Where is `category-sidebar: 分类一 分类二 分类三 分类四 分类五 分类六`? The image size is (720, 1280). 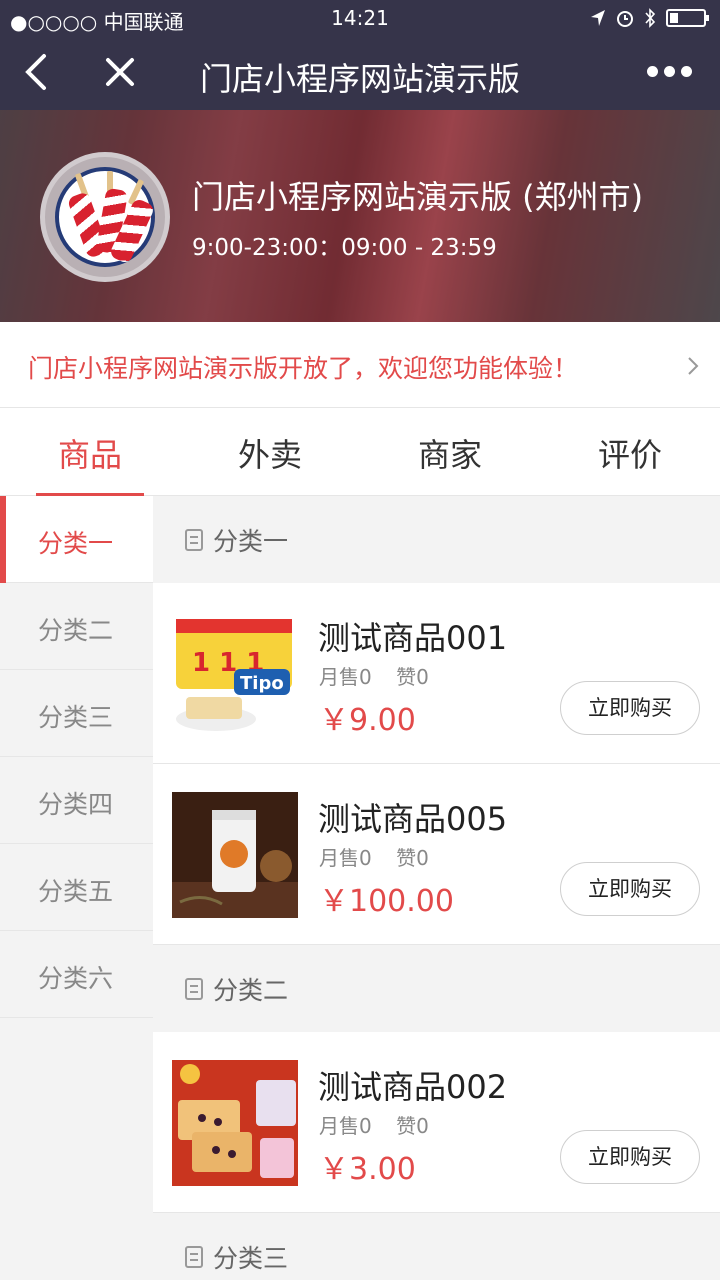 category-sidebar: 分类一 分类二 分类三 分类四 分类五 分类六 is located at coordinates (76, 888).